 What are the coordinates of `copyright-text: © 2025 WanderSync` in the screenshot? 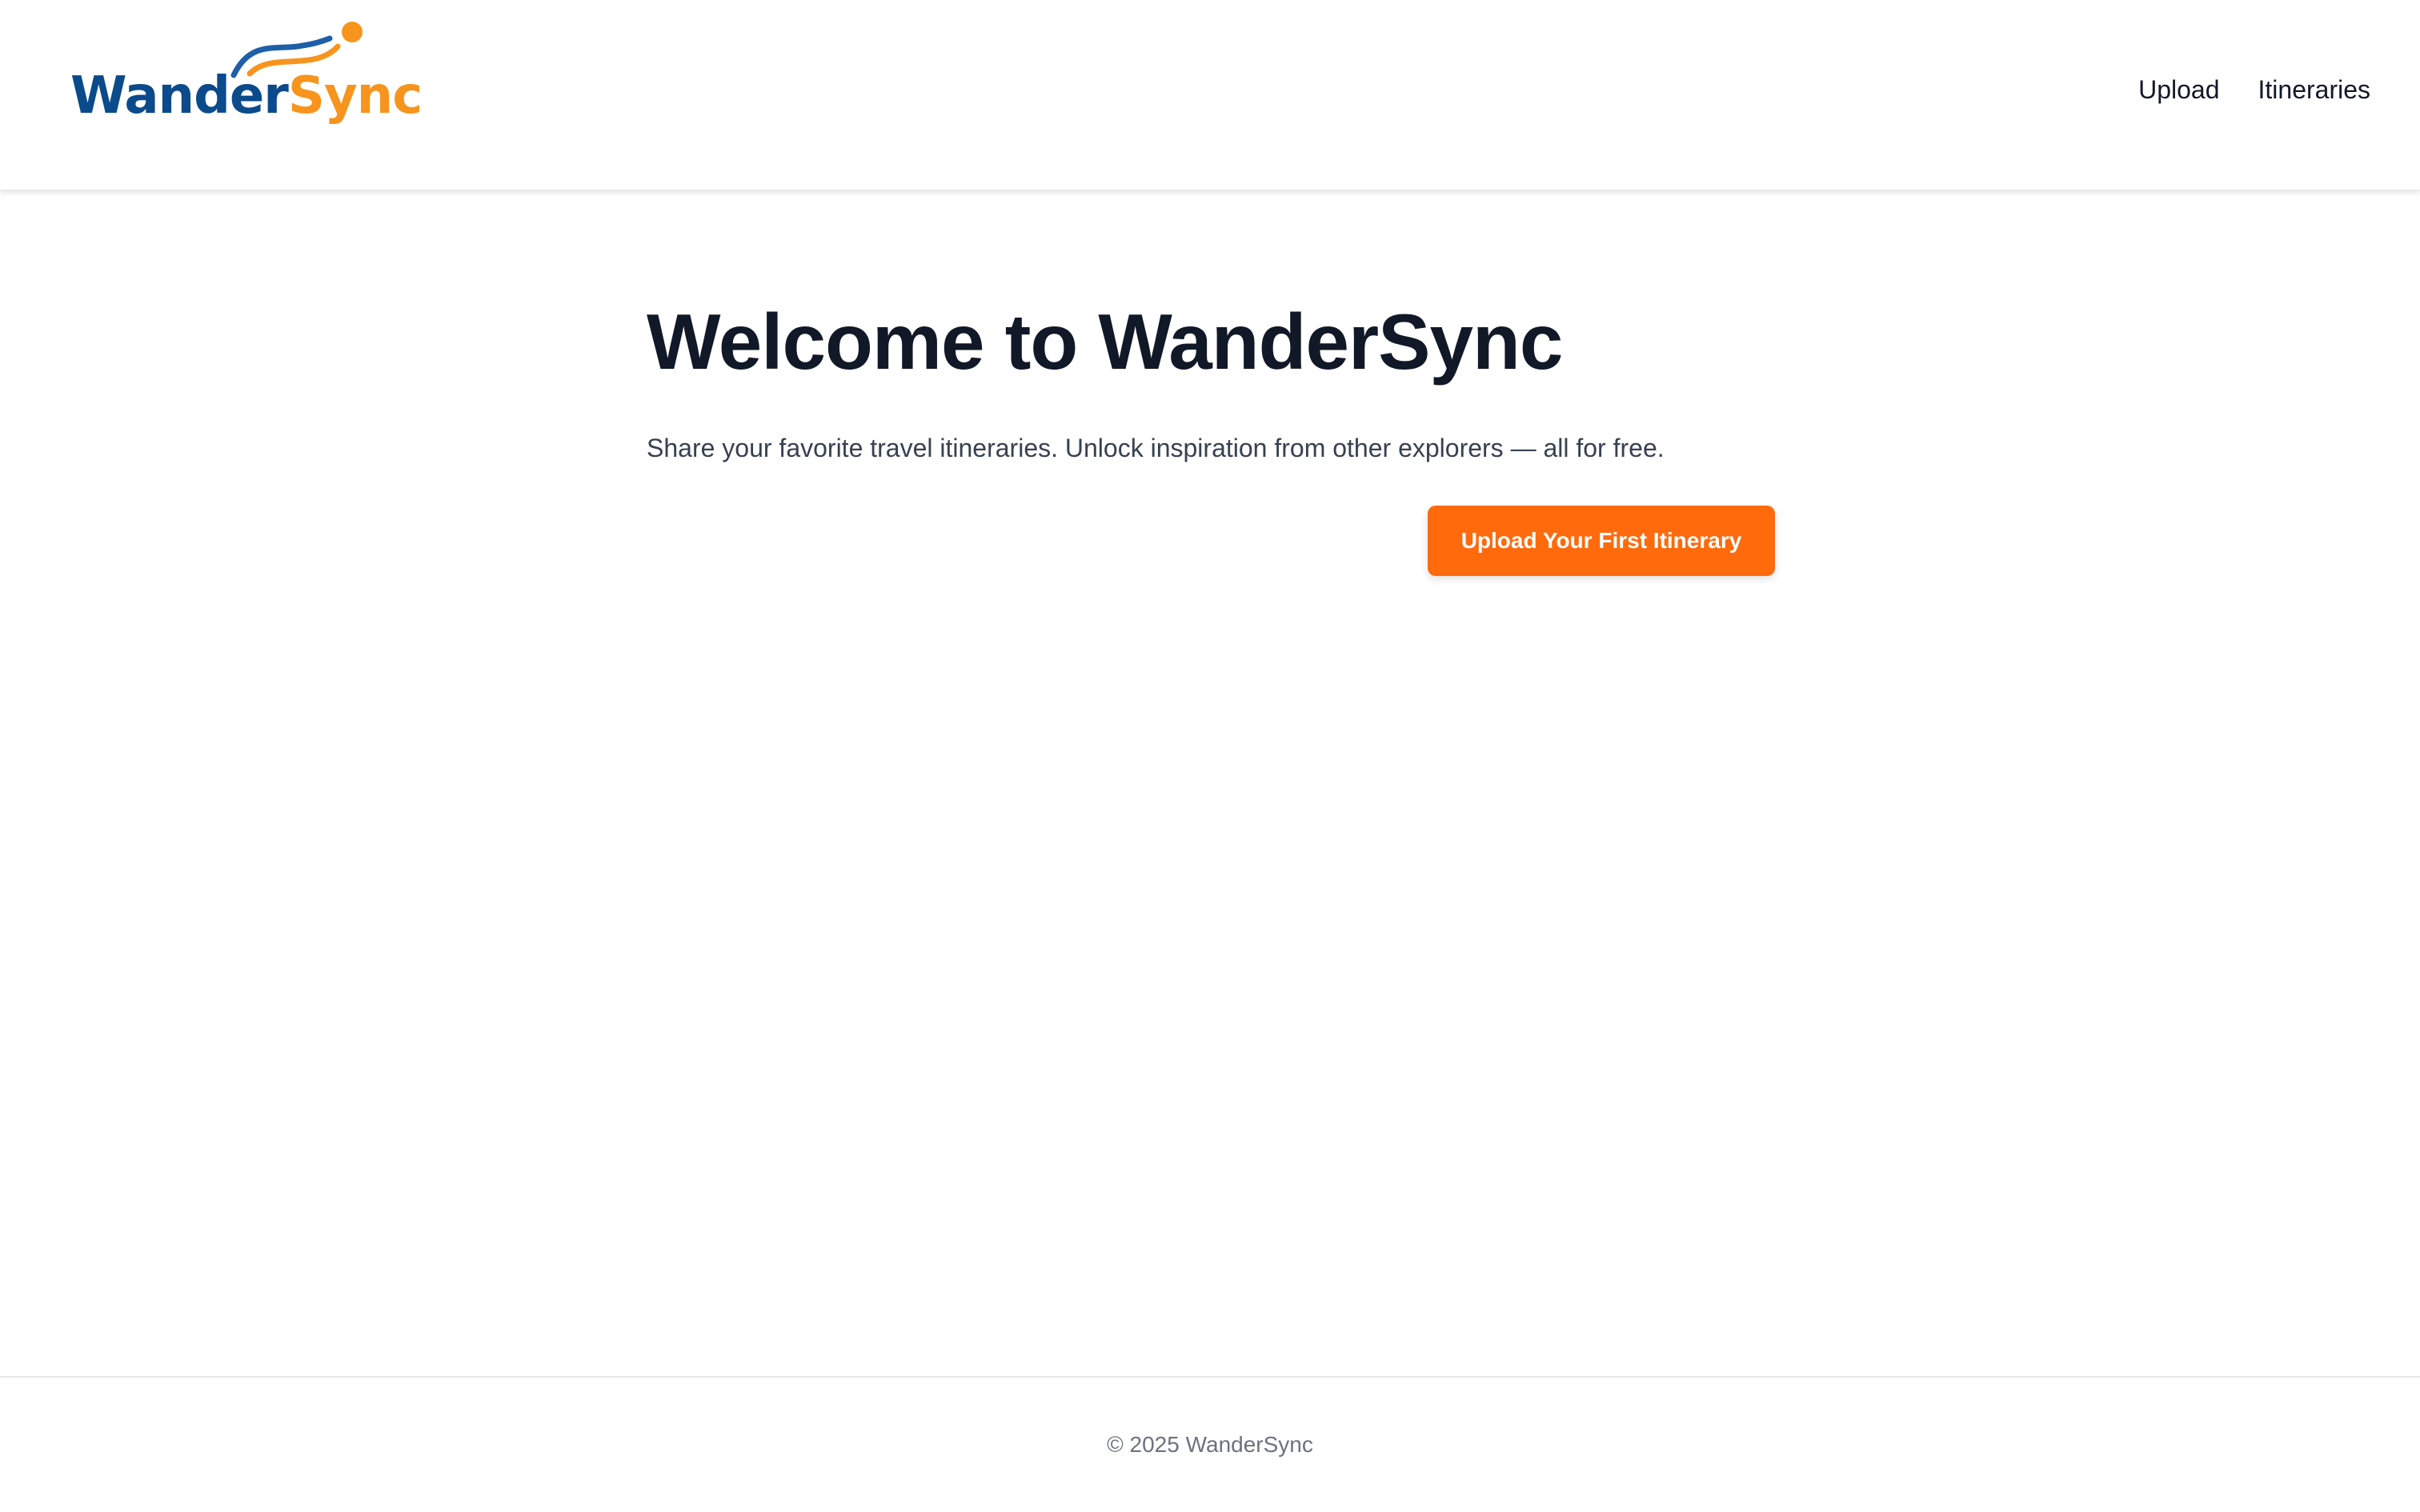 It's located at (1210, 1444).